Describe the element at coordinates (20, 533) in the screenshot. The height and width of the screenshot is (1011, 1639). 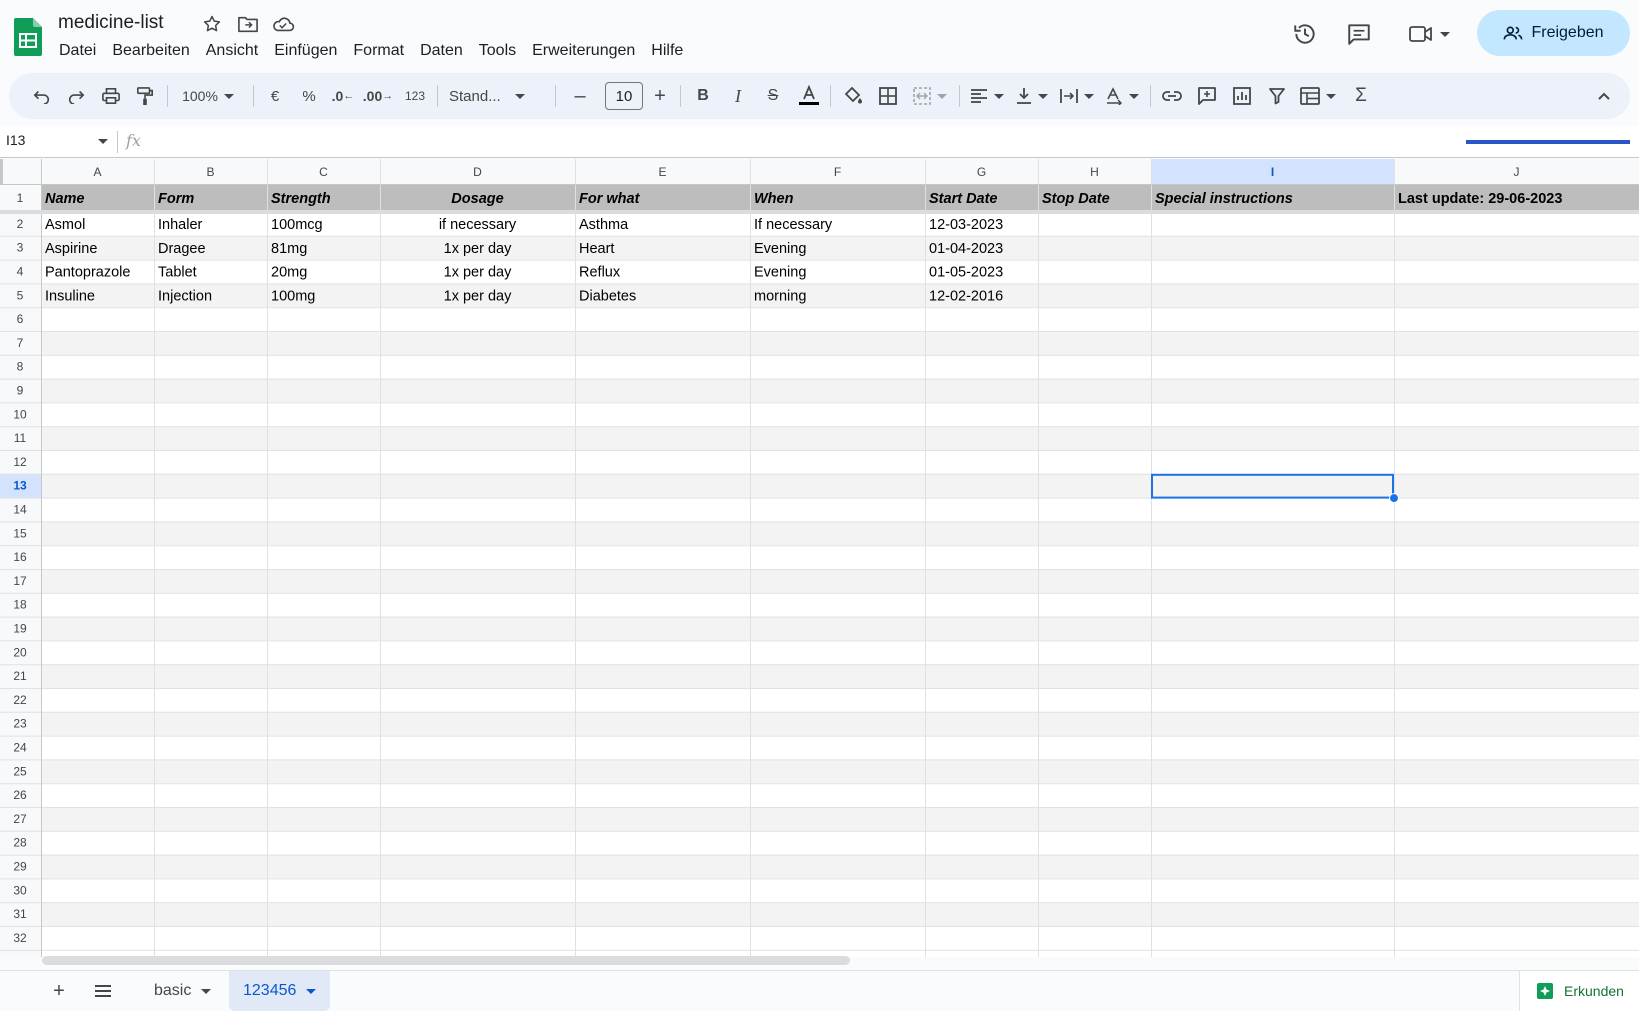
I see `row-header-15: 15` at that location.